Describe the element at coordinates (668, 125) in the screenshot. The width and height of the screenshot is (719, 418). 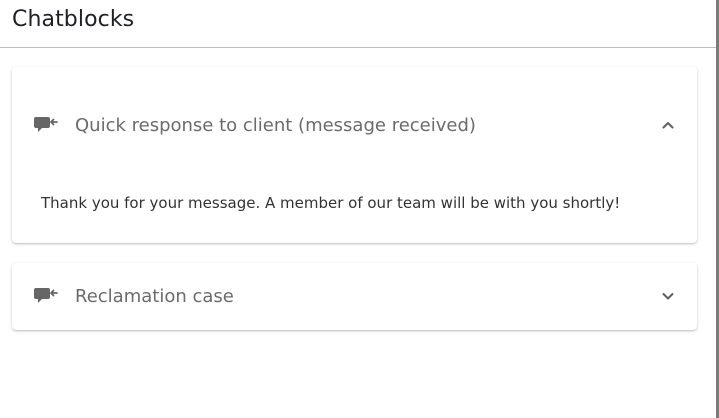
I see `chevron-up-icon` at that location.